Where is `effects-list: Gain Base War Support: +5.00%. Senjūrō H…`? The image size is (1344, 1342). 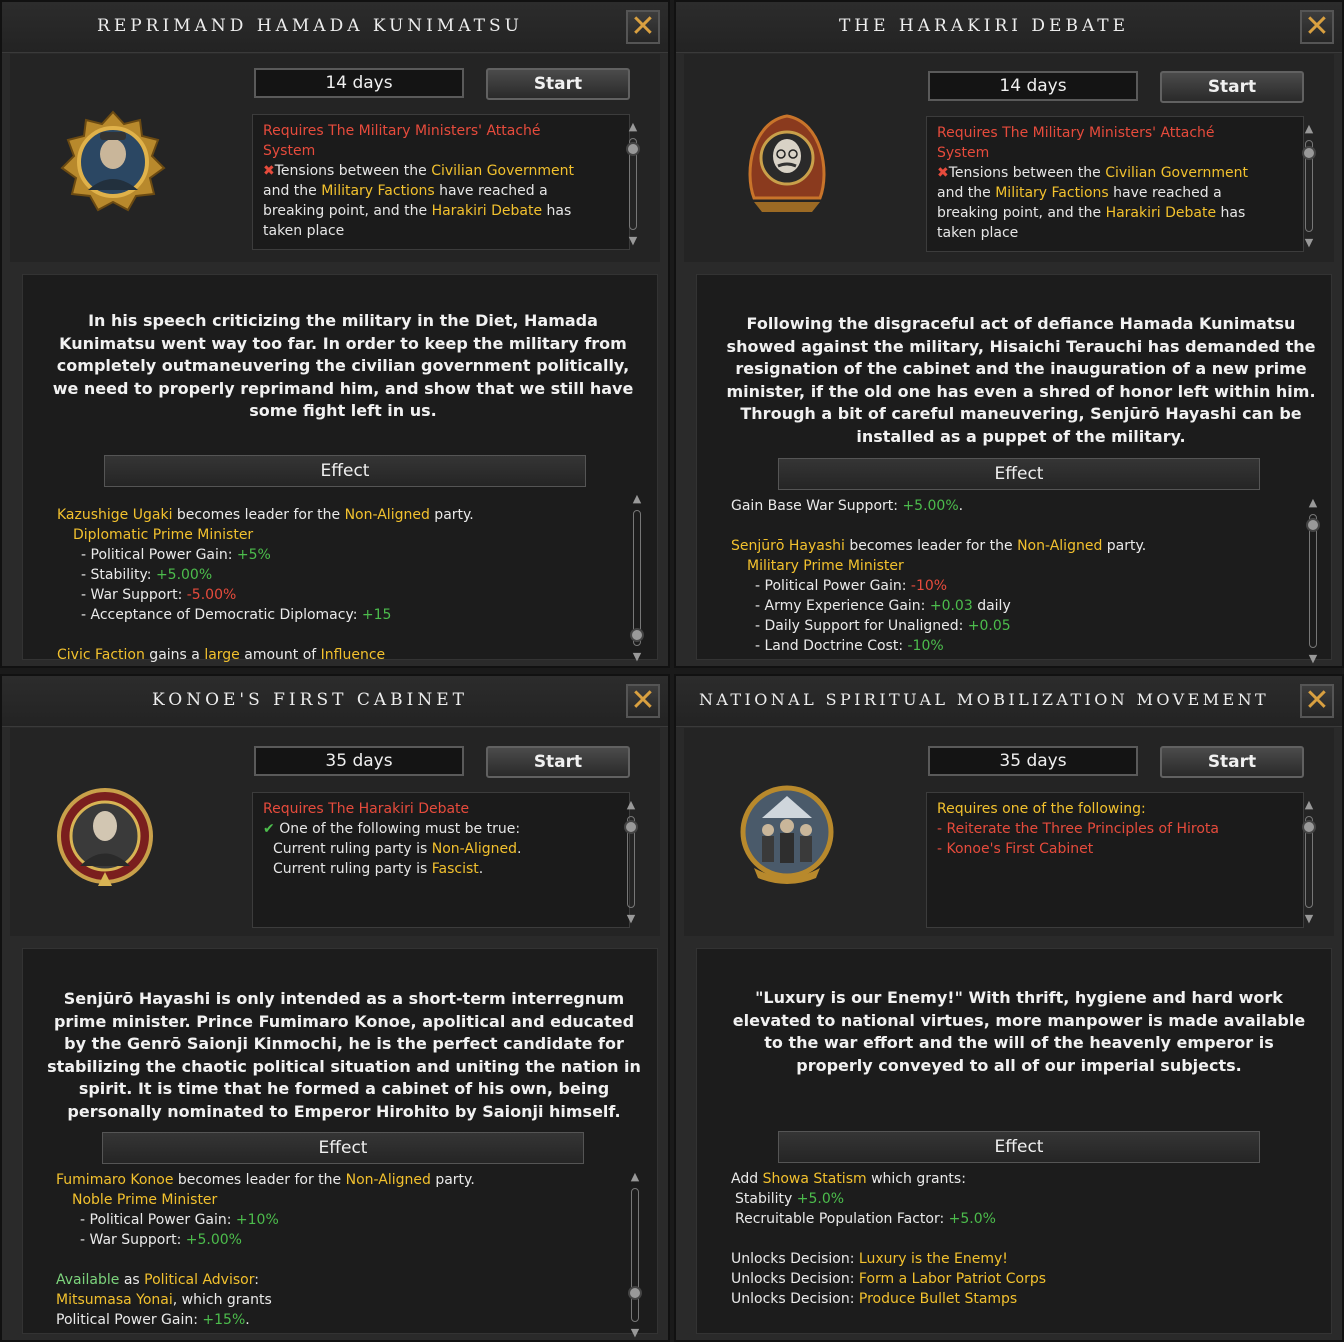
effects-list: Gain Base War Support: +5.00%. Senjūrō H… is located at coordinates (1011, 576).